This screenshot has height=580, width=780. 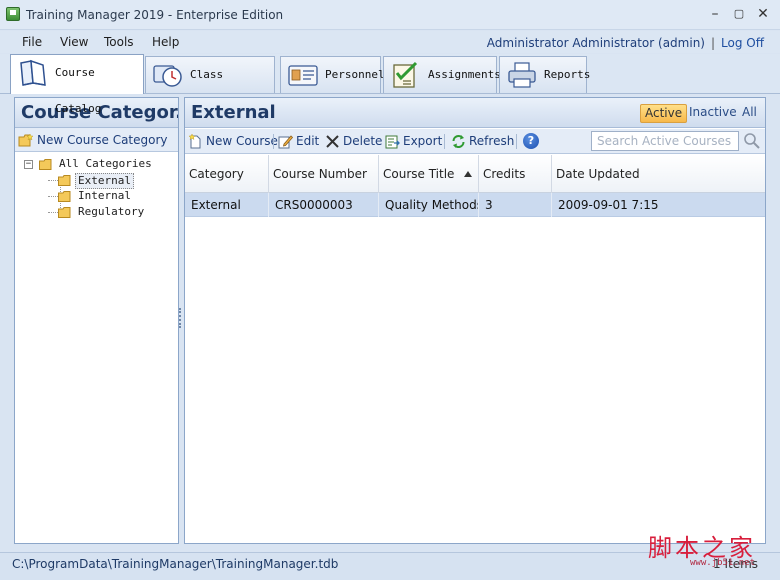 I want to click on column-header-label: Category, so click(x=216, y=174).